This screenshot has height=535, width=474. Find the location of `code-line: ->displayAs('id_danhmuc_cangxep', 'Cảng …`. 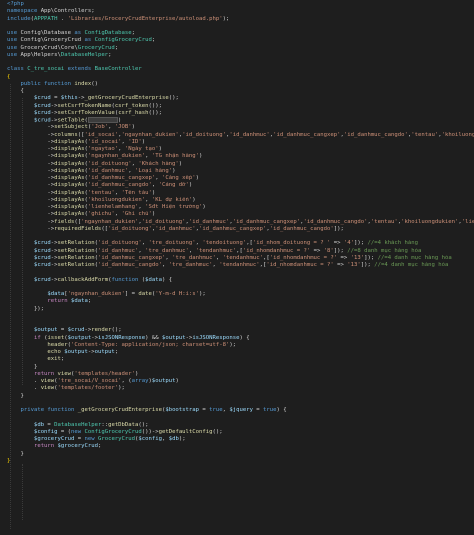

code-line: ->displayAs('id_danhmuc_cangxep', 'Cảng … is located at coordinates (240, 178).